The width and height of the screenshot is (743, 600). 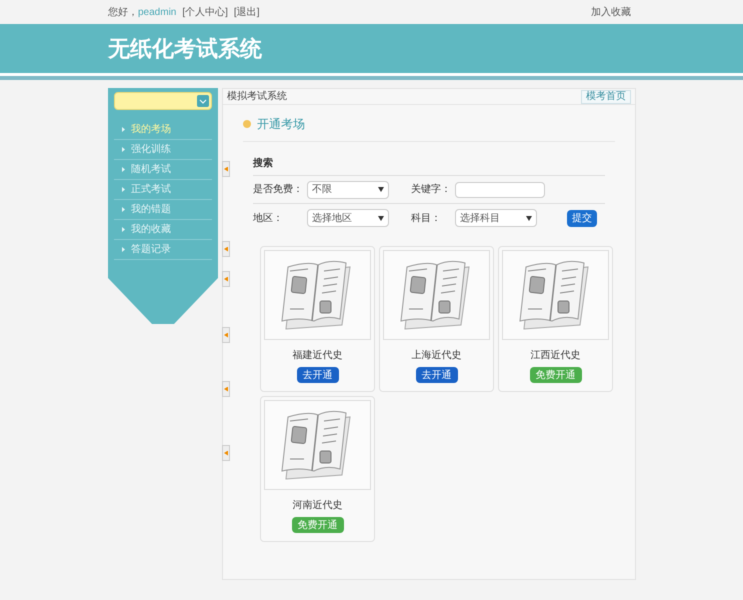 I want to click on field-label: 科目：, so click(x=426, y=219).